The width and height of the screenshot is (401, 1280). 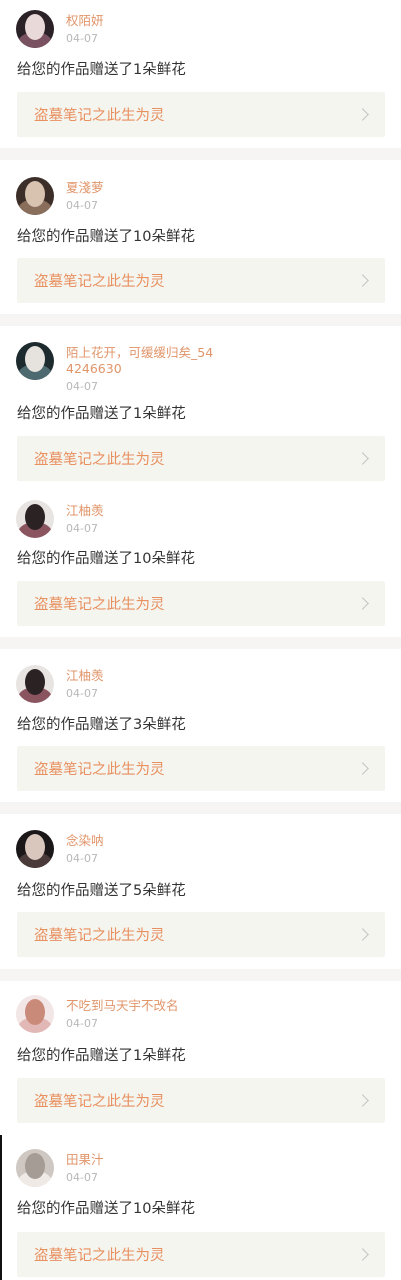 What do you see at coordinates (200, 725) in the screenshot?
I see `gift-card: 江柚羡 04-07 给您的作品赠送了3朵鲜花 盗墓笔记之此生为灵` at bounding box center [200, 725].